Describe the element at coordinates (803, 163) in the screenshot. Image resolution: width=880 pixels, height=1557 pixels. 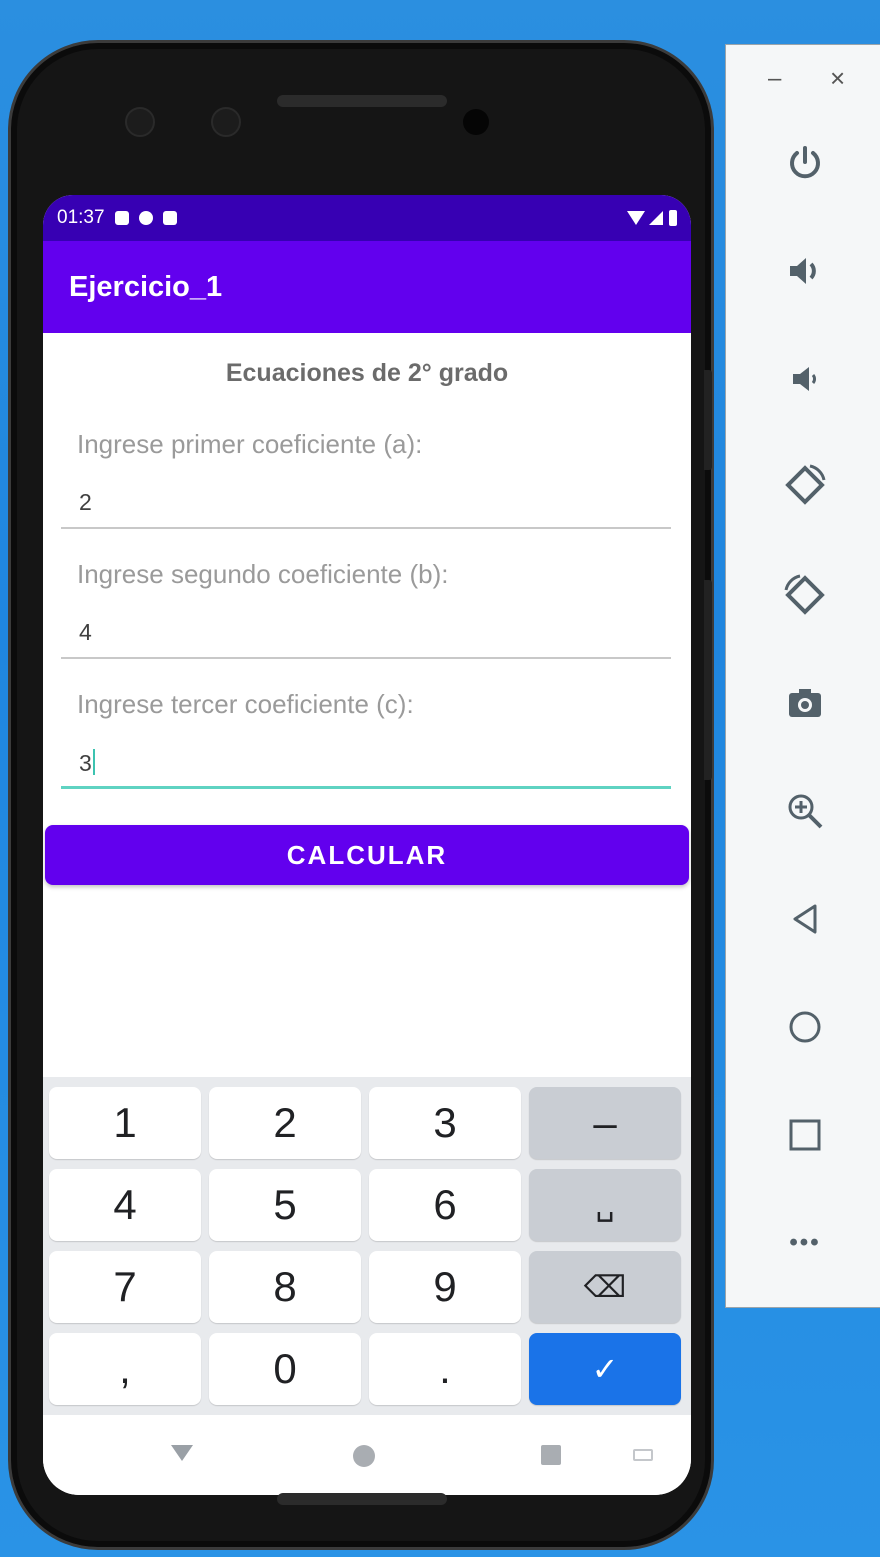
I see `power-icon` at that location.